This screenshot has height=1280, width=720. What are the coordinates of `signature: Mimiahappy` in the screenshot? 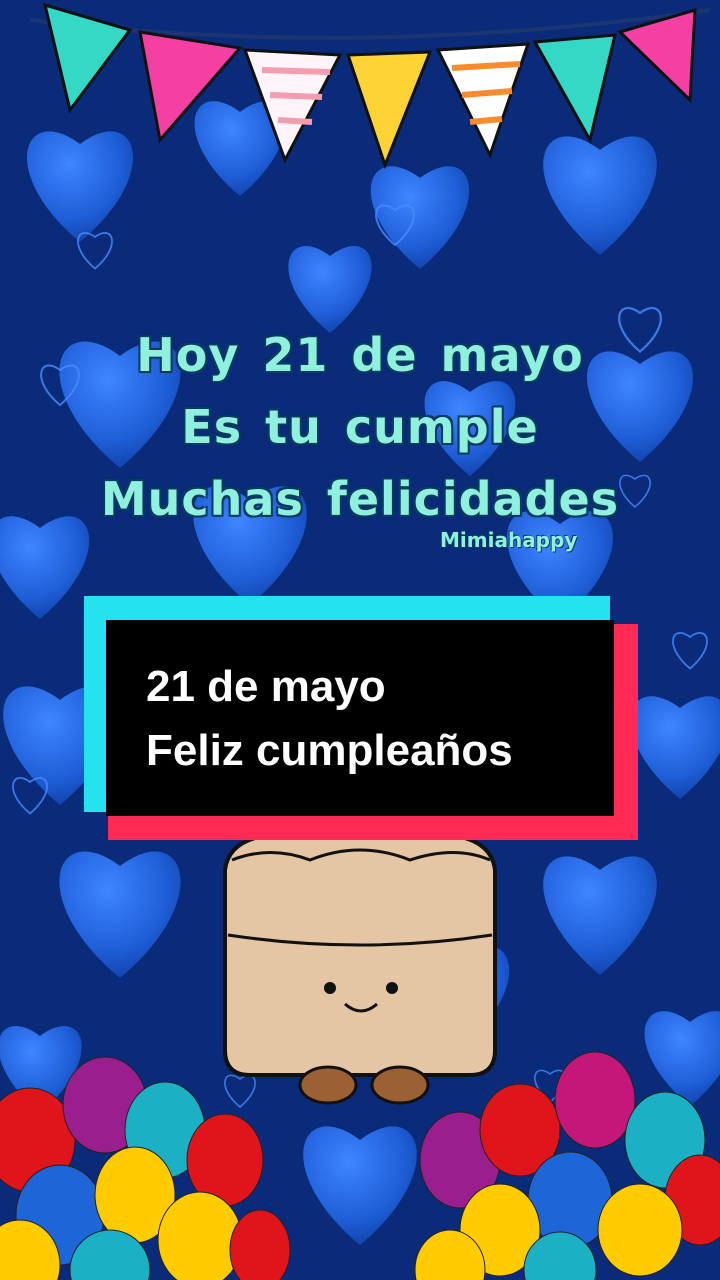 It's located at (509, 540).